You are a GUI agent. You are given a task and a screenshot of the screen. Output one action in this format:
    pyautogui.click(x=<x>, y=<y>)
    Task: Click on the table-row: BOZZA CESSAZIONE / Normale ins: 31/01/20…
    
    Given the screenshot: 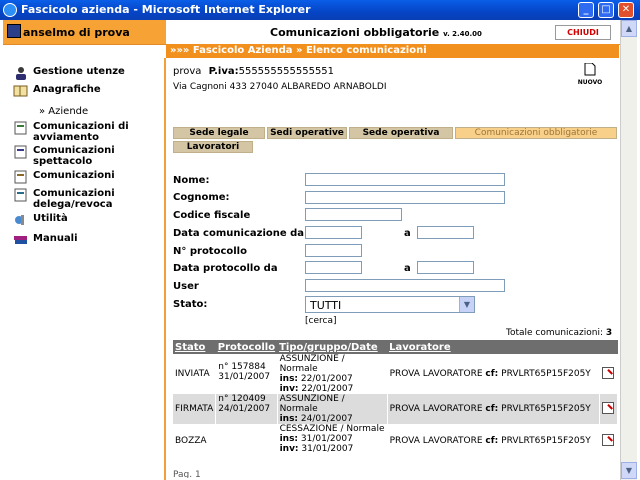 What is the action you would take?
    pyautogui.click(x=395, y=441)
    